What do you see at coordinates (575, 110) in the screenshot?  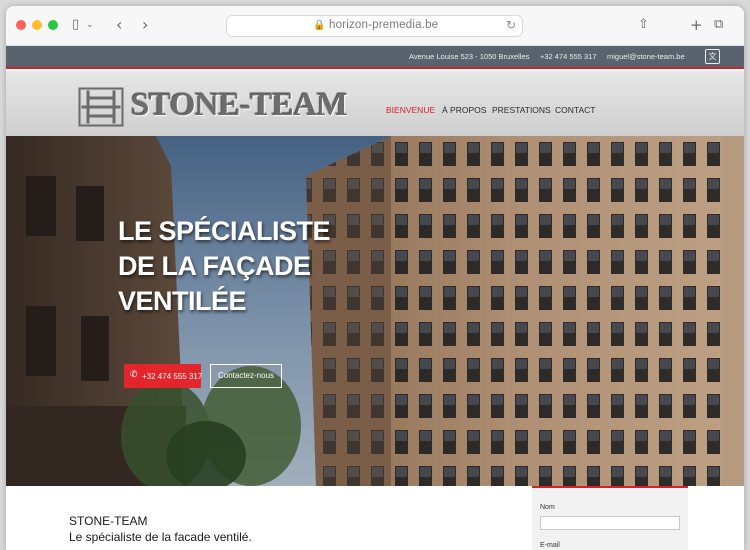 I see `nav-contact: CONTACT` at bounding box center [575, 110].